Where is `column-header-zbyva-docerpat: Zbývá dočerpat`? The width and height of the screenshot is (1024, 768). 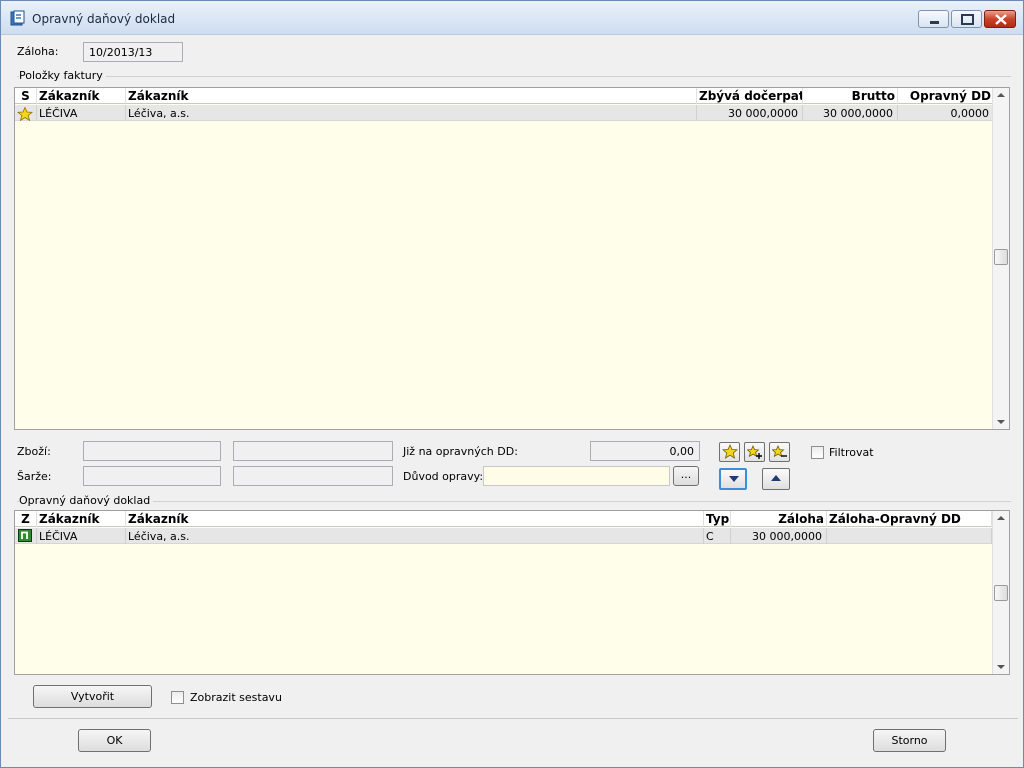
column-header-zbyva-docerpat: Zbývá dočerpat is located at coordinates (750, 96).